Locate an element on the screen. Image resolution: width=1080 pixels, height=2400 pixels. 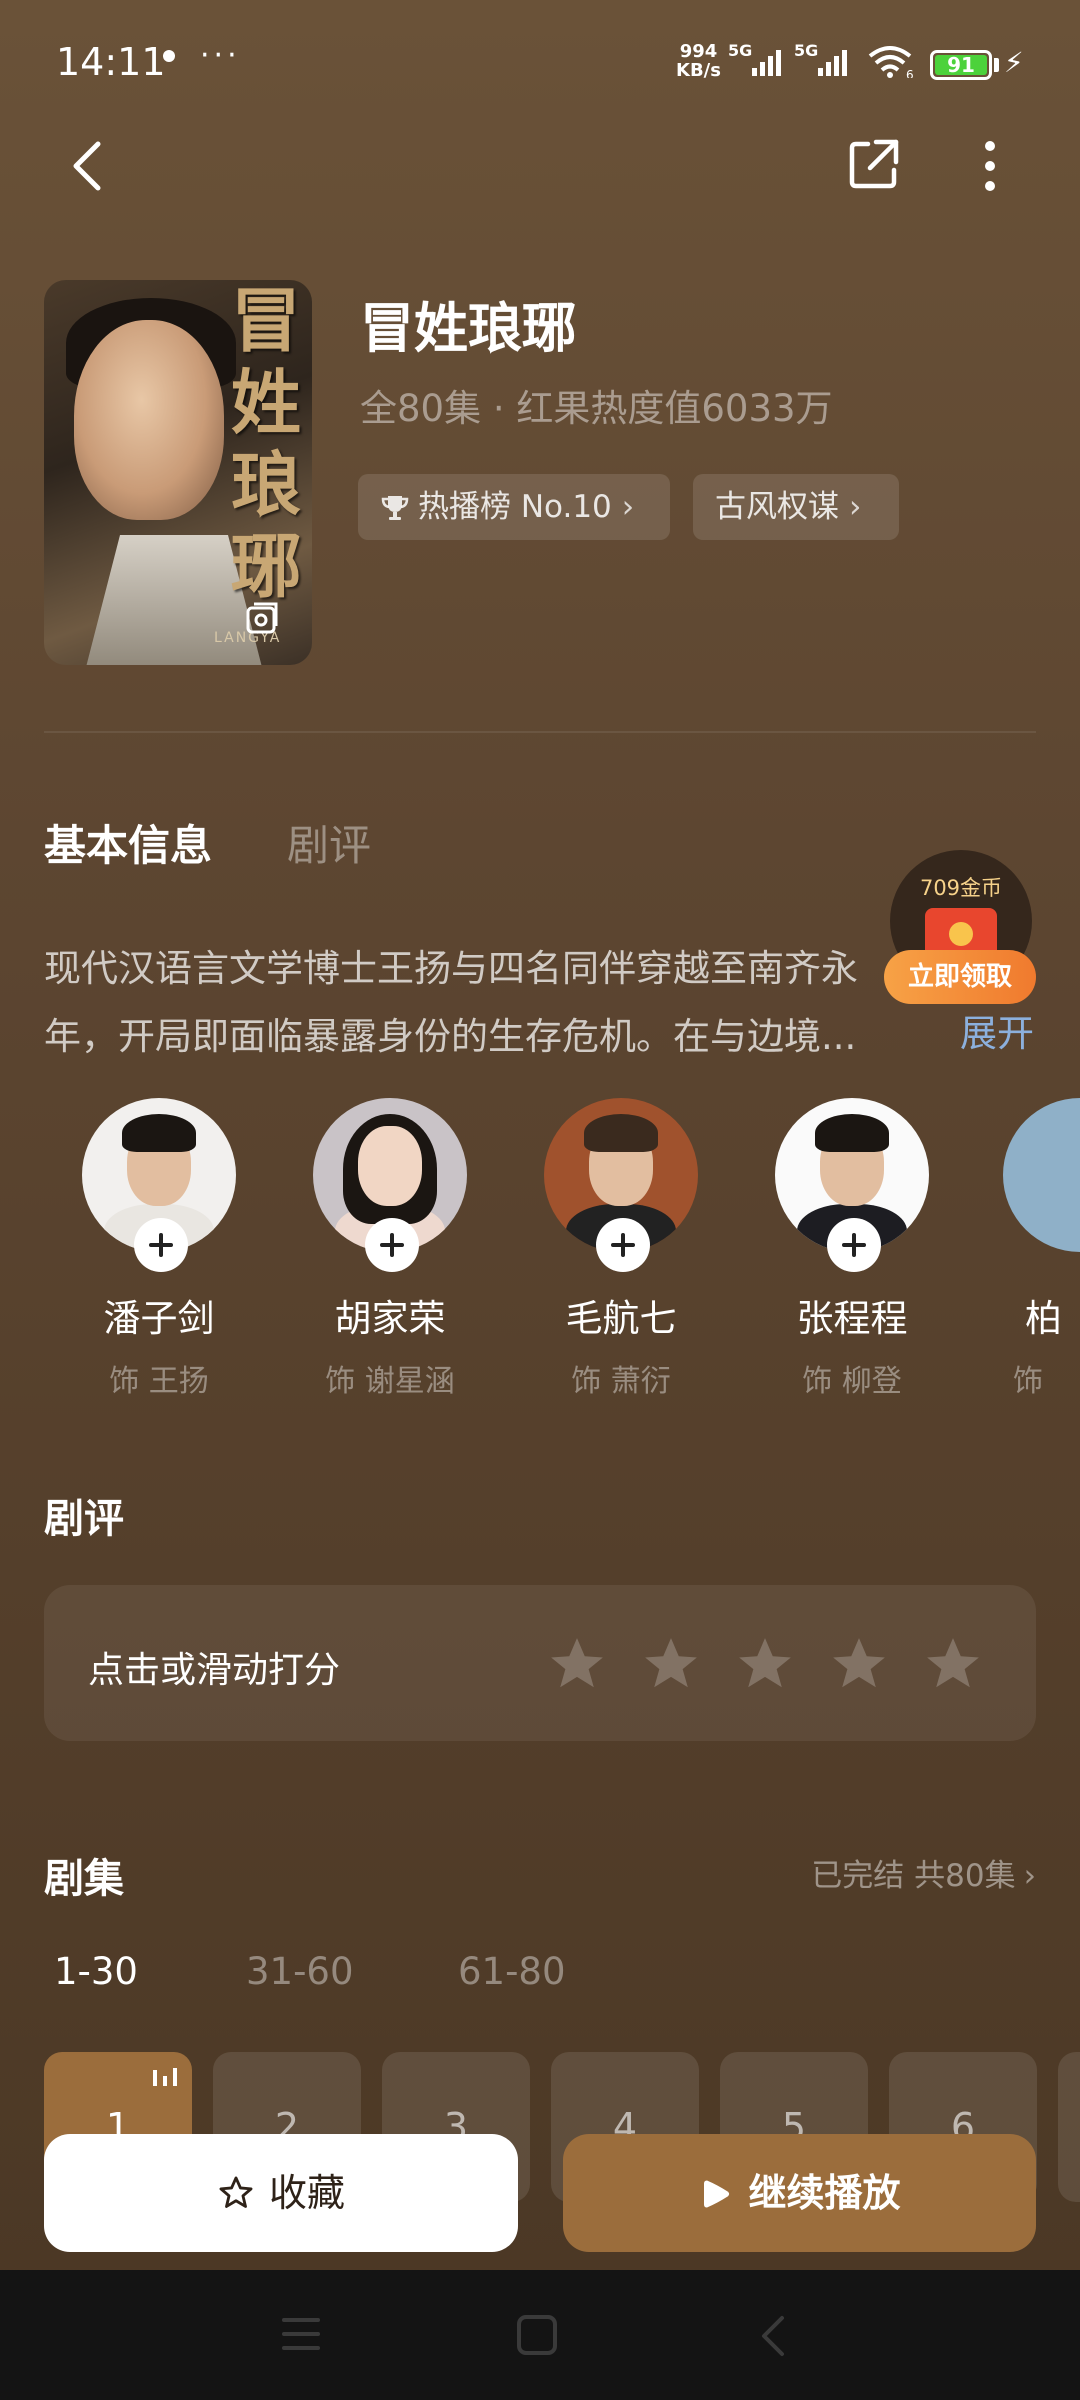
star-2-icon is located at coordinates (671, 1664).